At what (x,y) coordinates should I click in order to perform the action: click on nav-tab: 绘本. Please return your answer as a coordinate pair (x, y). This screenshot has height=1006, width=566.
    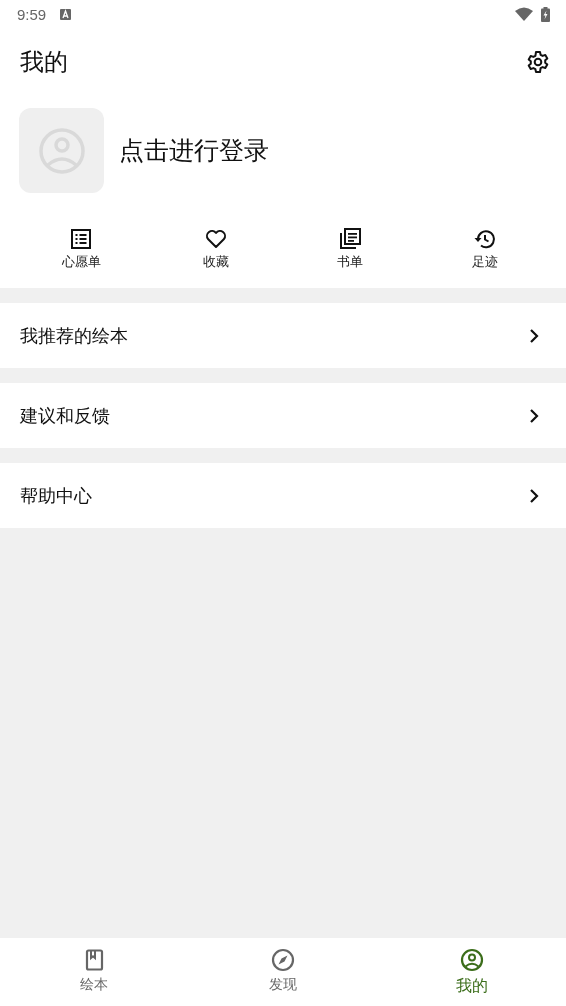
    Looking at the image, I should click on (94, 972).